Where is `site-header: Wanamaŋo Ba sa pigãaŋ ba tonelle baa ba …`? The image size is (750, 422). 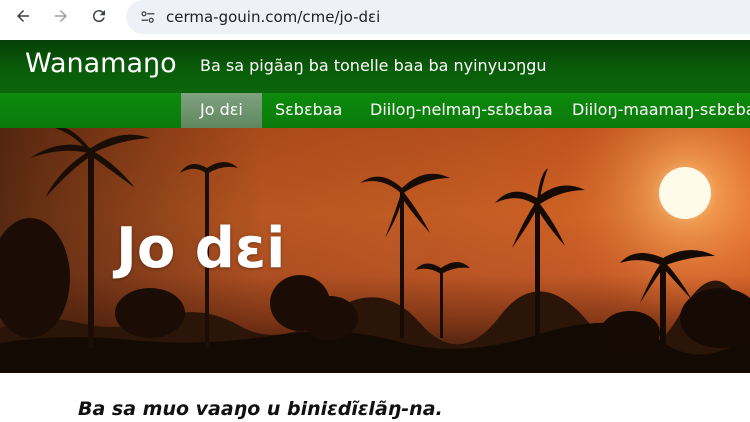 site-header: Wanamaŋo Ba sa pigãaŋ ba tonelle baa ba … is located at coordinates (375, 66).